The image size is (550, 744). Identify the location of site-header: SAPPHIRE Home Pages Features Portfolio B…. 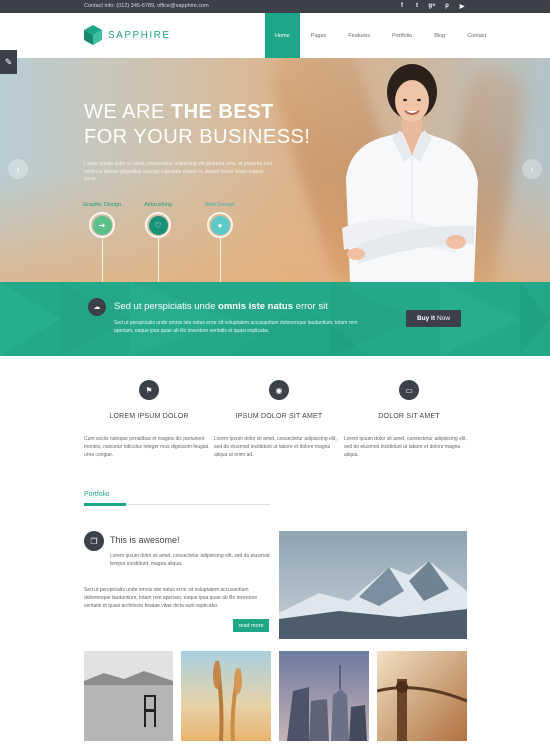
(275, 35).